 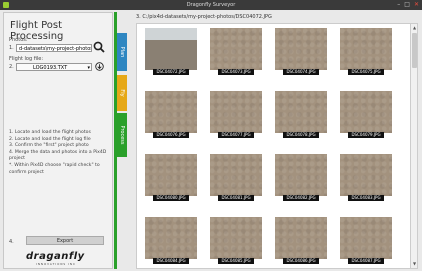 I want to click on photo-thumbnail: DSC04083.JPG, so click(x=366, y=179).